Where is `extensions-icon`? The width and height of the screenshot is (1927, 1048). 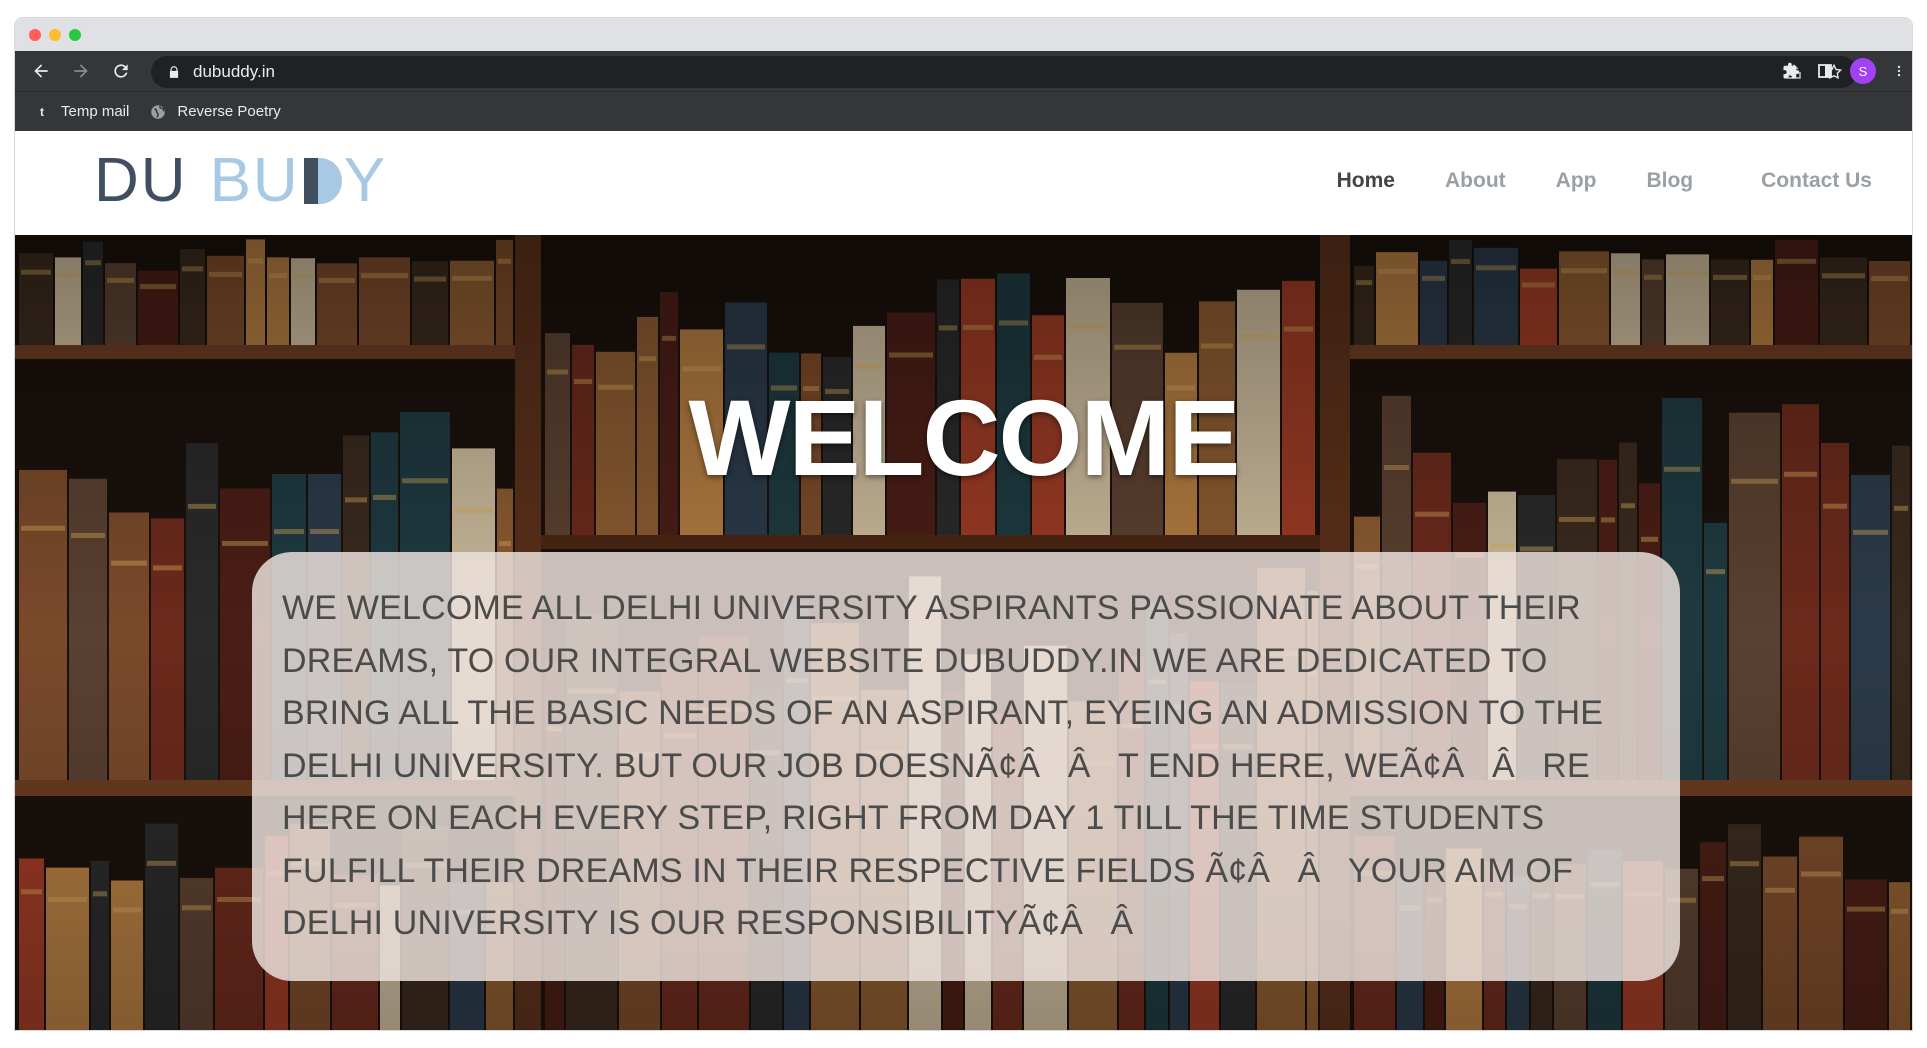 extensions-icon is located at coordinates (1791, 71).